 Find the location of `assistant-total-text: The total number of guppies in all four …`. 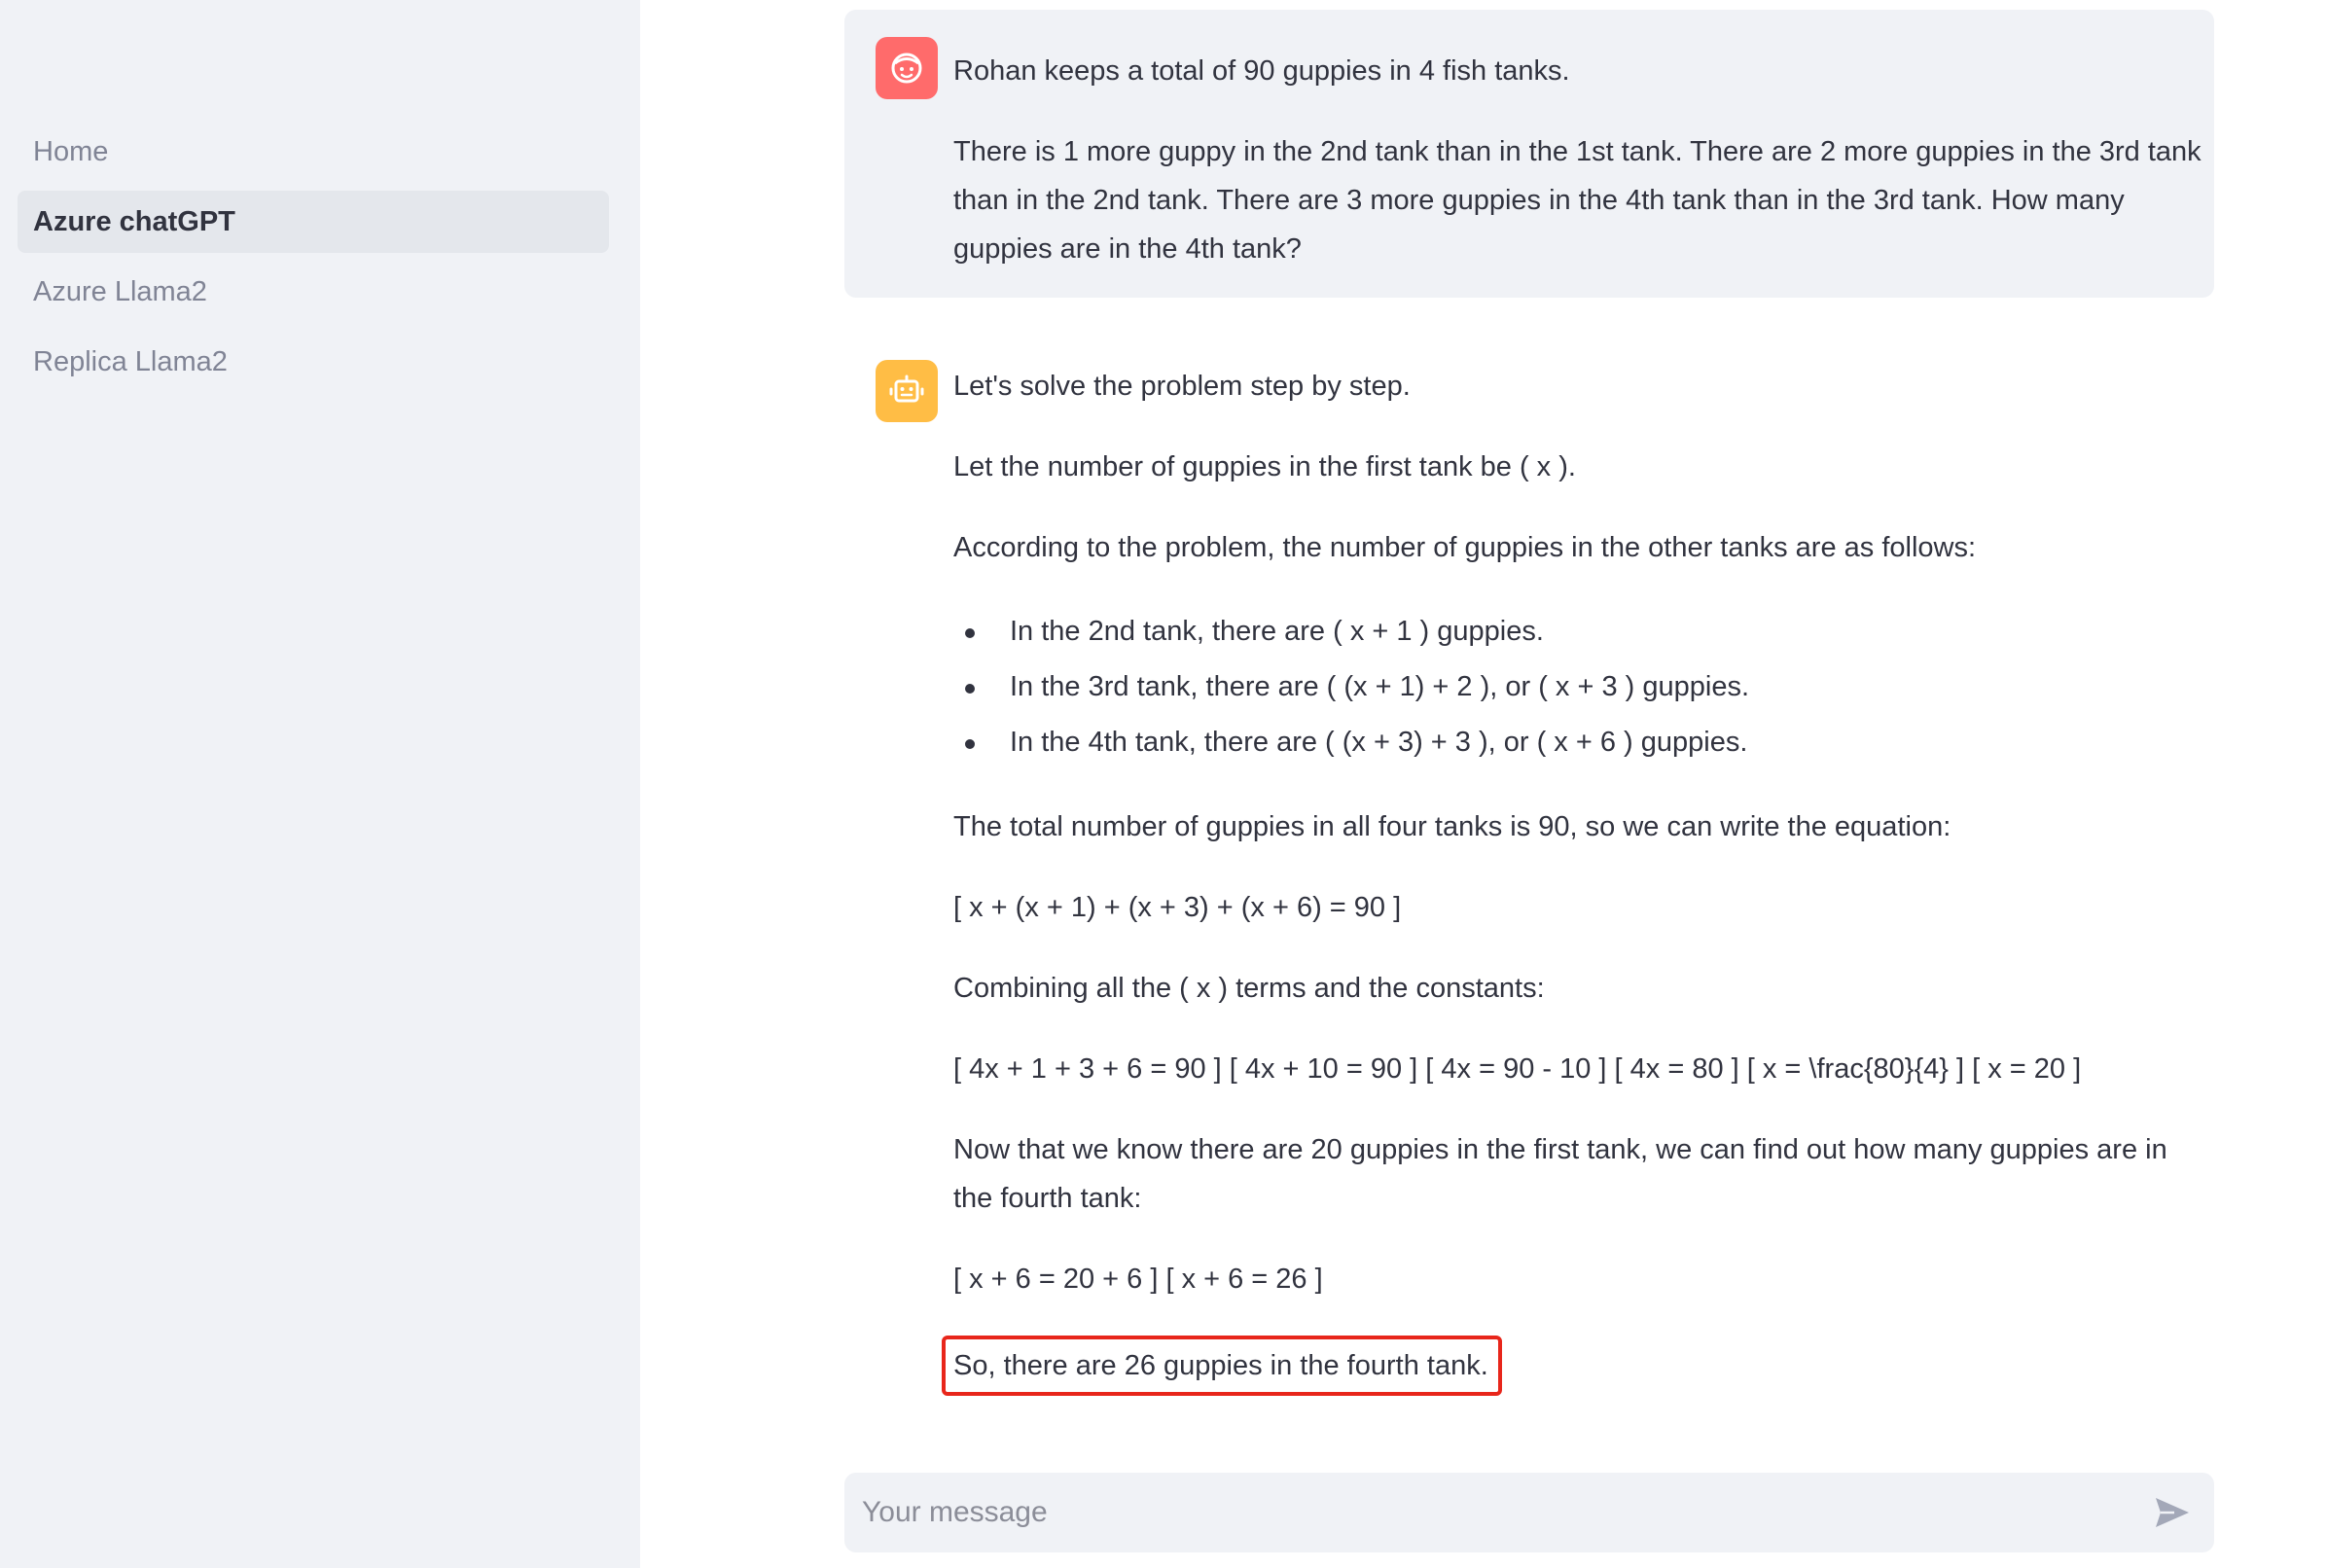

assistant-total-text: The total number of guppies in all four … is located at coordinates (1452, 826).